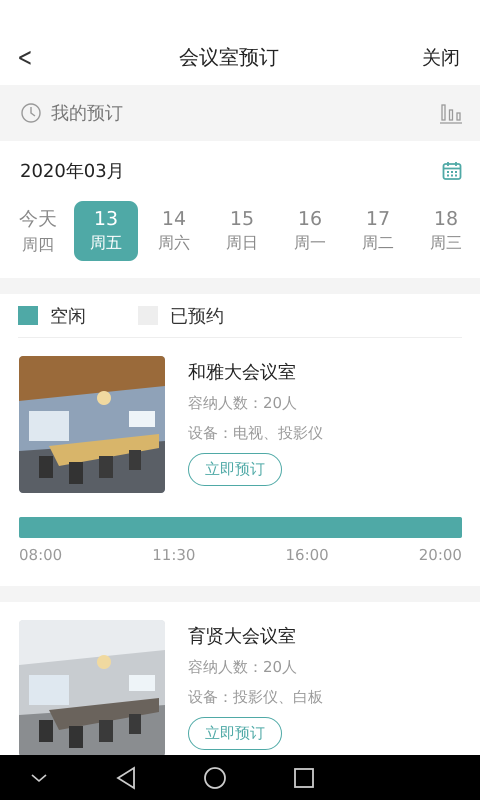  What do you see at coordinates (440, 555) in the screenshot?
I see `time-label: 20:00` at bounding box center [440, 555].